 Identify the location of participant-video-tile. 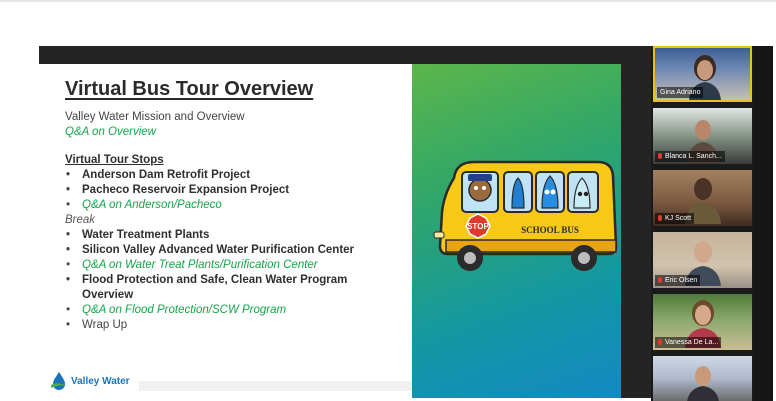
(702, 378).